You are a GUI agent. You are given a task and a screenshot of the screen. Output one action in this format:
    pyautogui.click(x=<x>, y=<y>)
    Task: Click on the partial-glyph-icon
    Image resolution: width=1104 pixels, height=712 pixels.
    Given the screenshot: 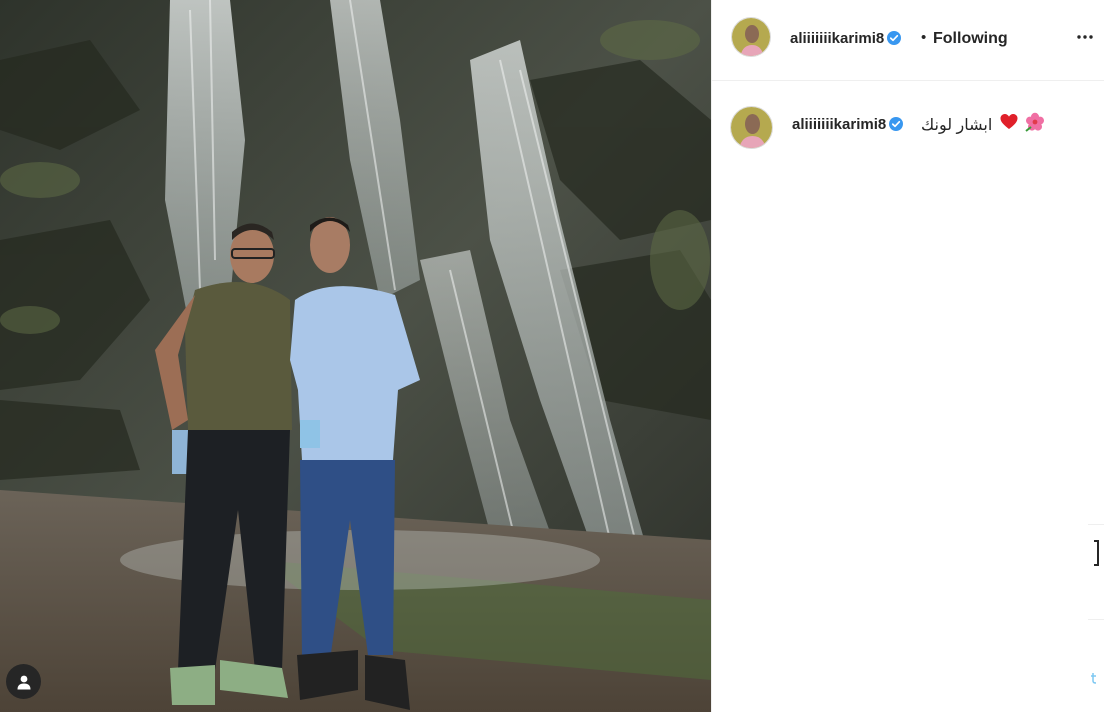 What is the action you would take?
    pyautogui.click(x=1094, y=678)
    